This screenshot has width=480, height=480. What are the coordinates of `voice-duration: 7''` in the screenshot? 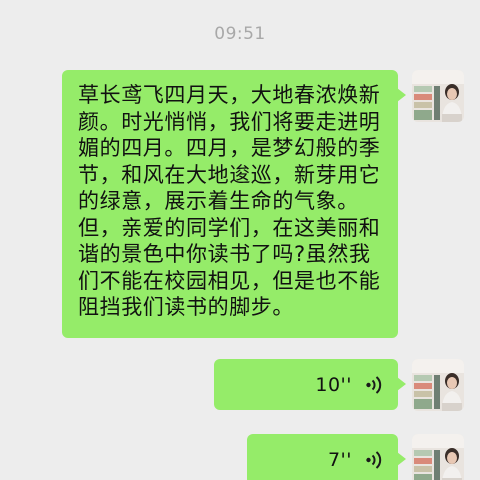 It's located at (339, 459).